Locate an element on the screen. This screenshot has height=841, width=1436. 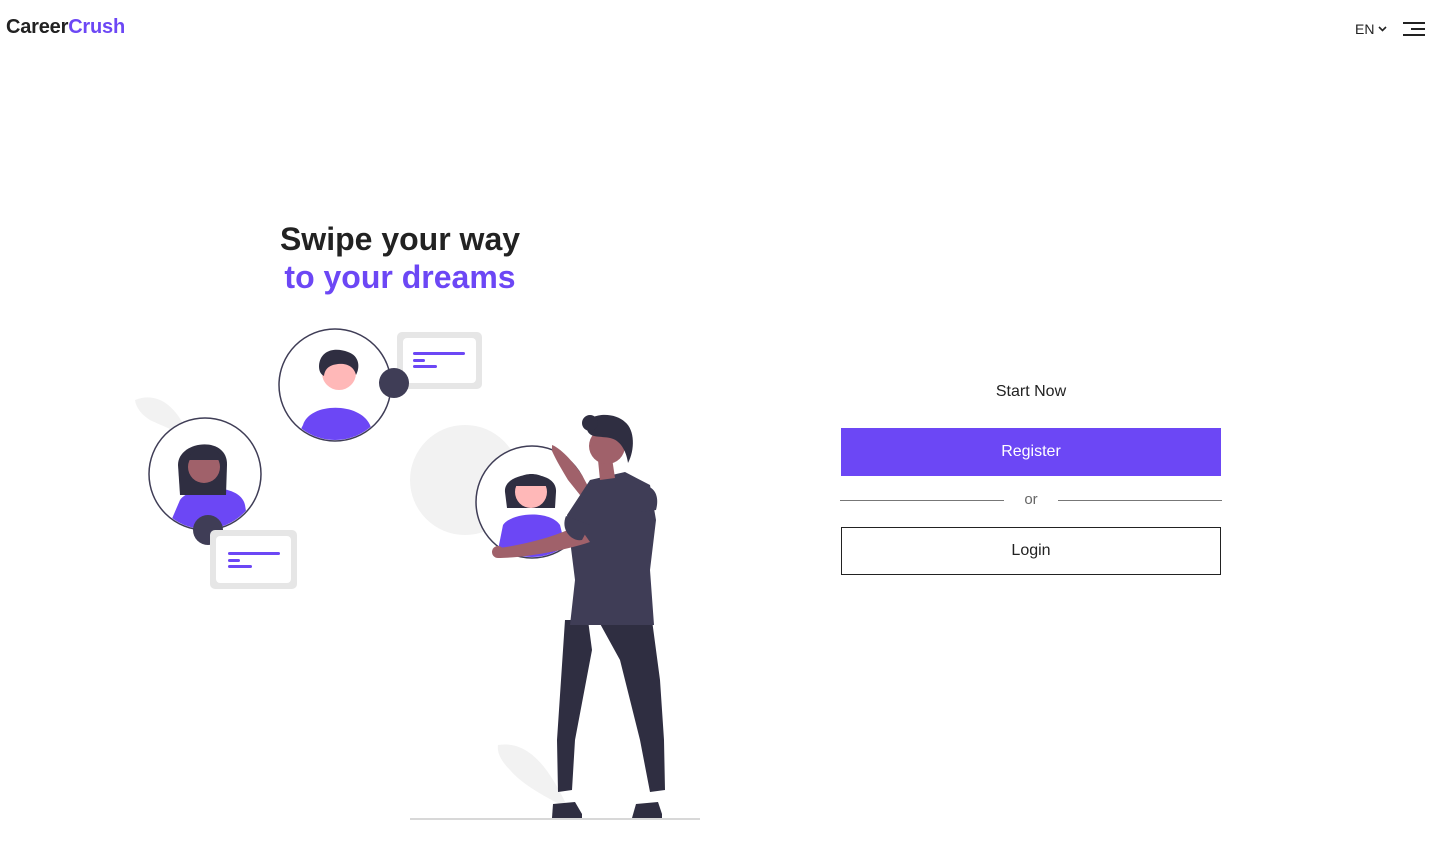
auth-panel: Start Now Register or Login is located at coordinates (1031, 477).